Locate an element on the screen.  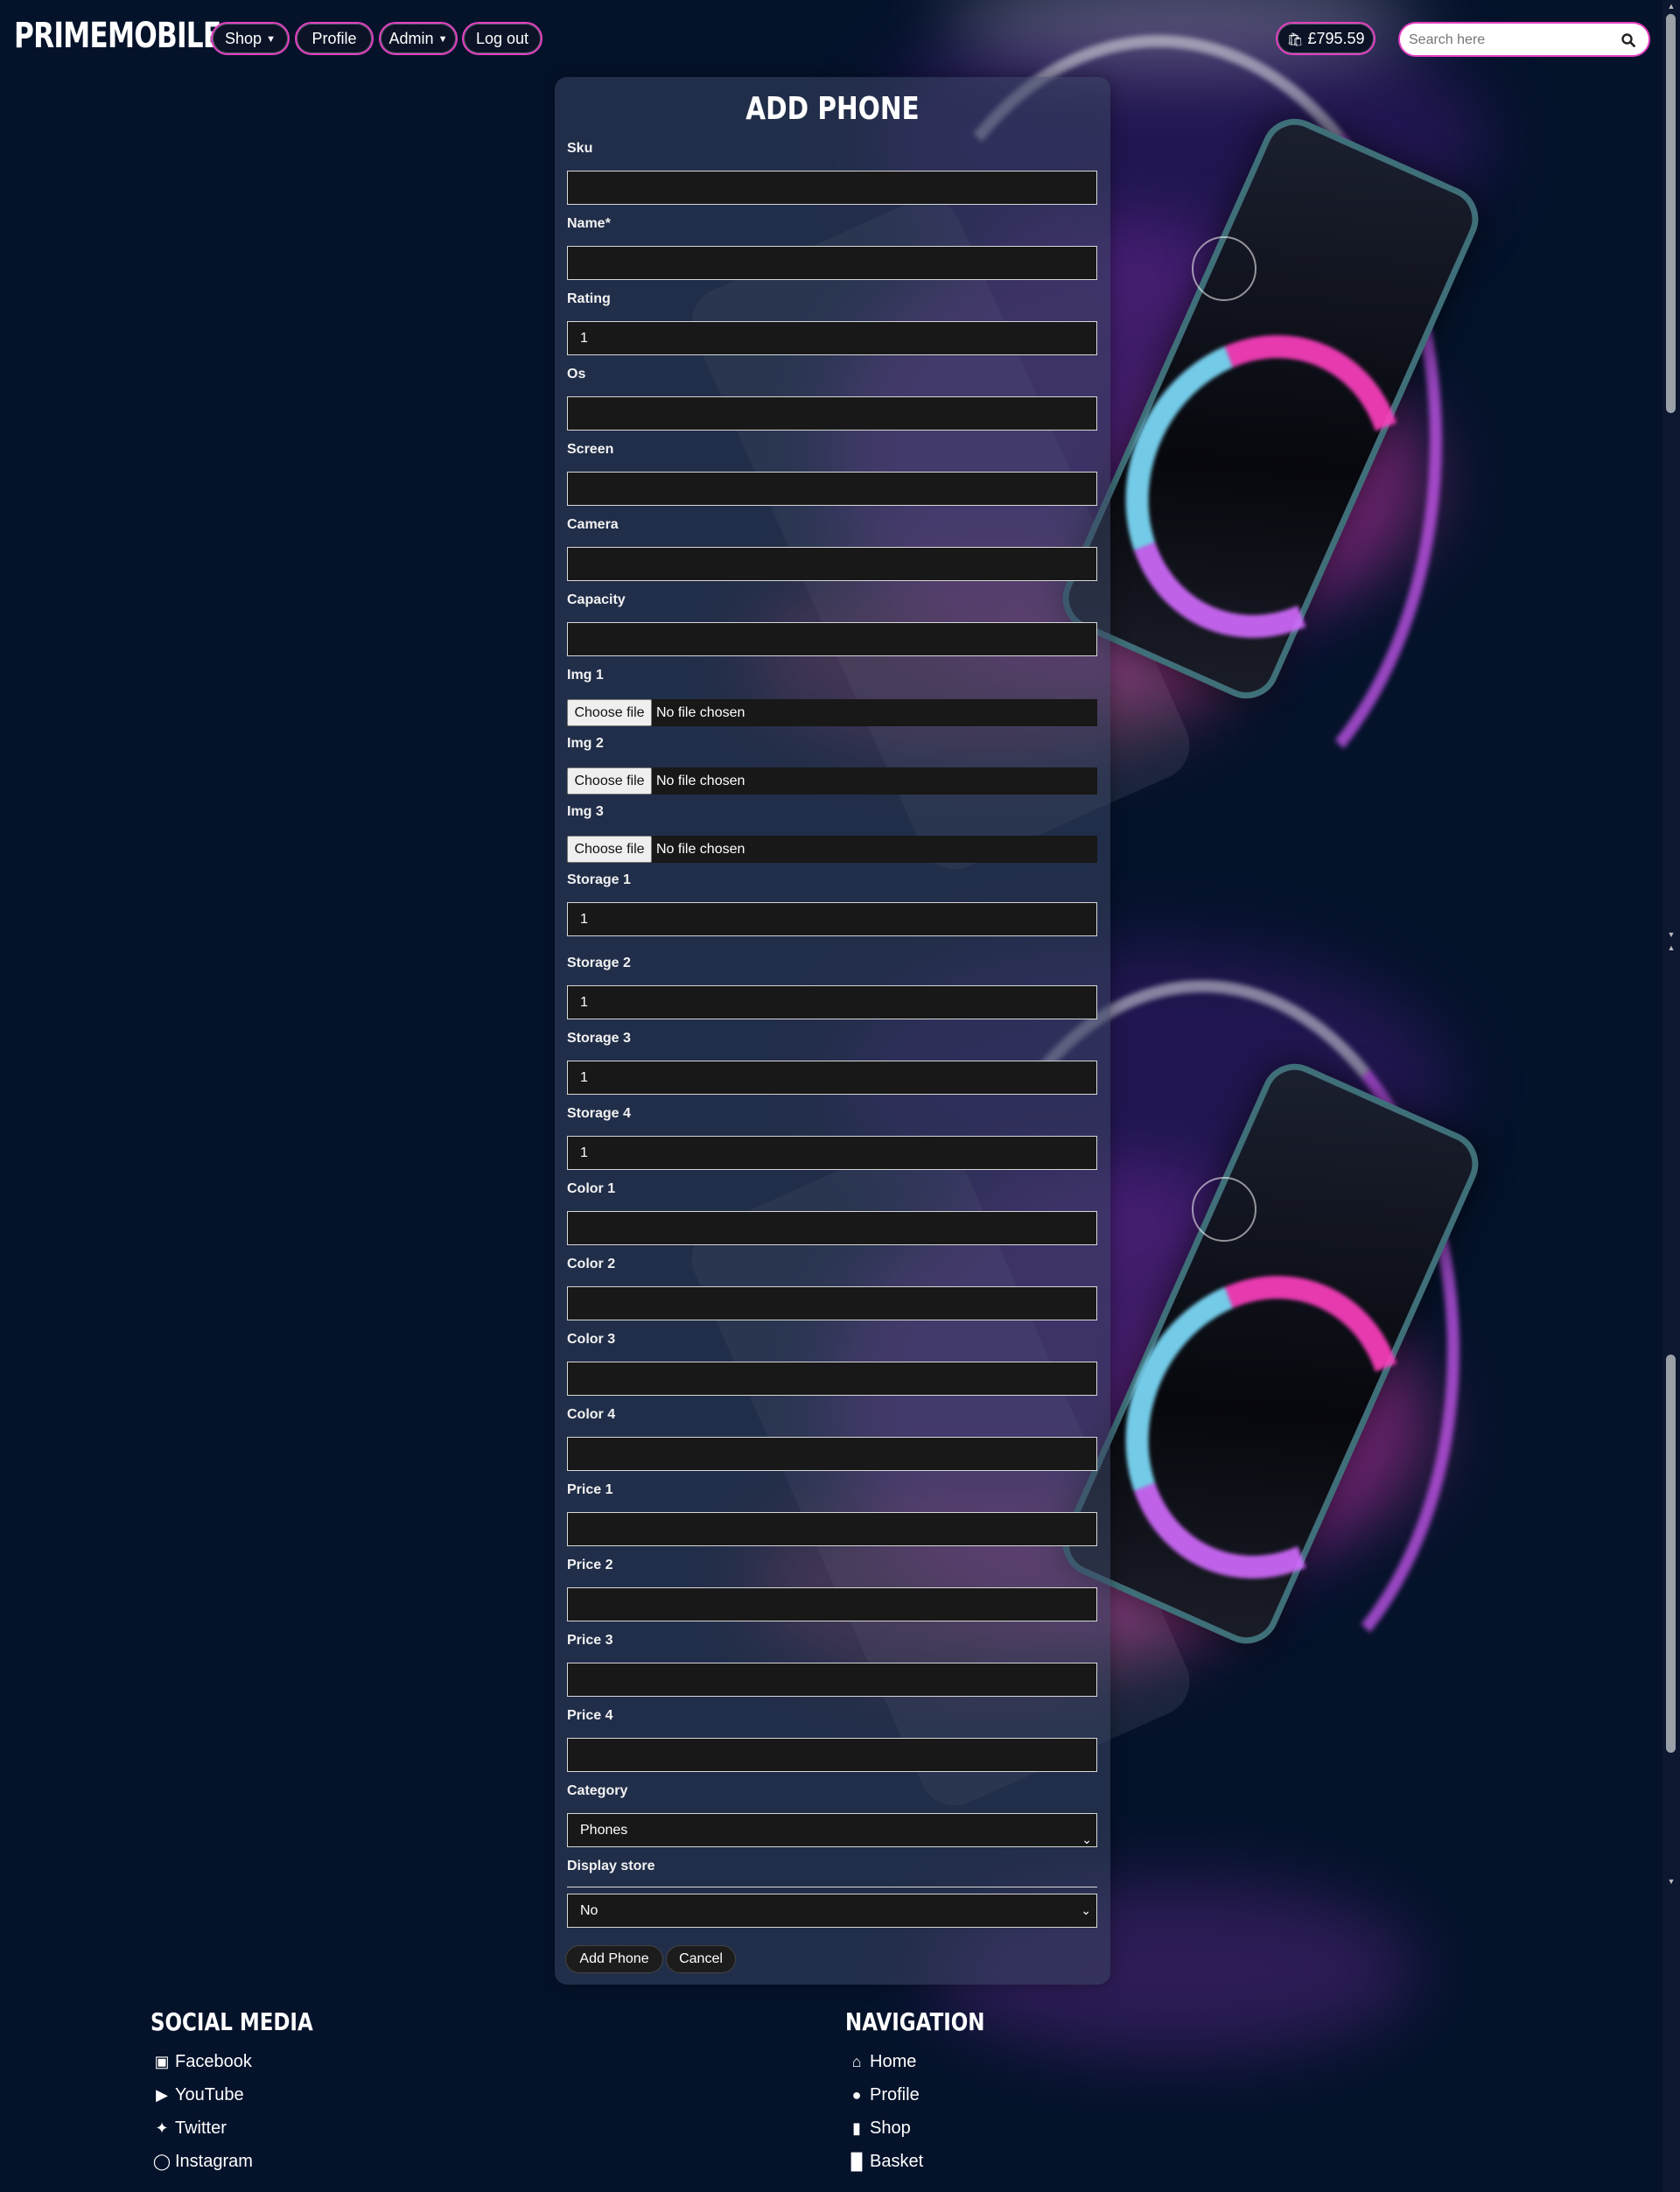
form-field-price3: Price 3 is located at coordinates (832, 1665).